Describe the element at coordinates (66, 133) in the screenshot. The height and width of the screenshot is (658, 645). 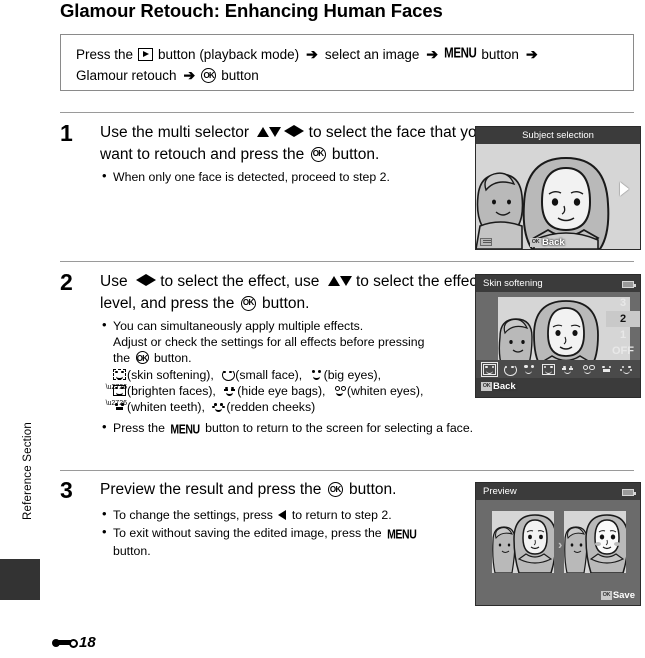
I see `step-1-number: 1` at that location.